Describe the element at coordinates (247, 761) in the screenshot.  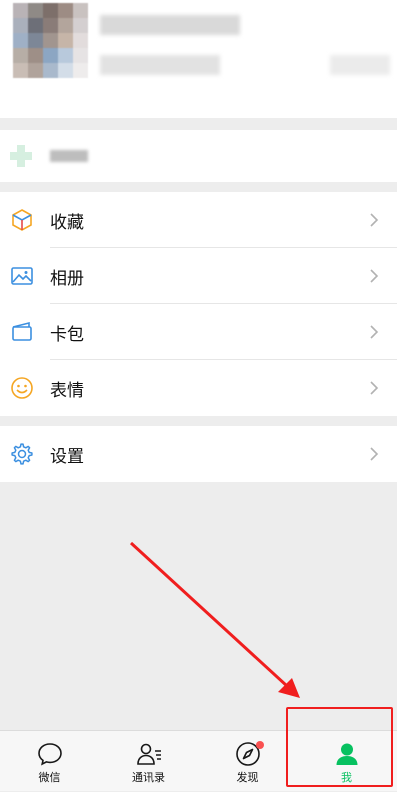
I see `tab-discover: 发现` at that location.